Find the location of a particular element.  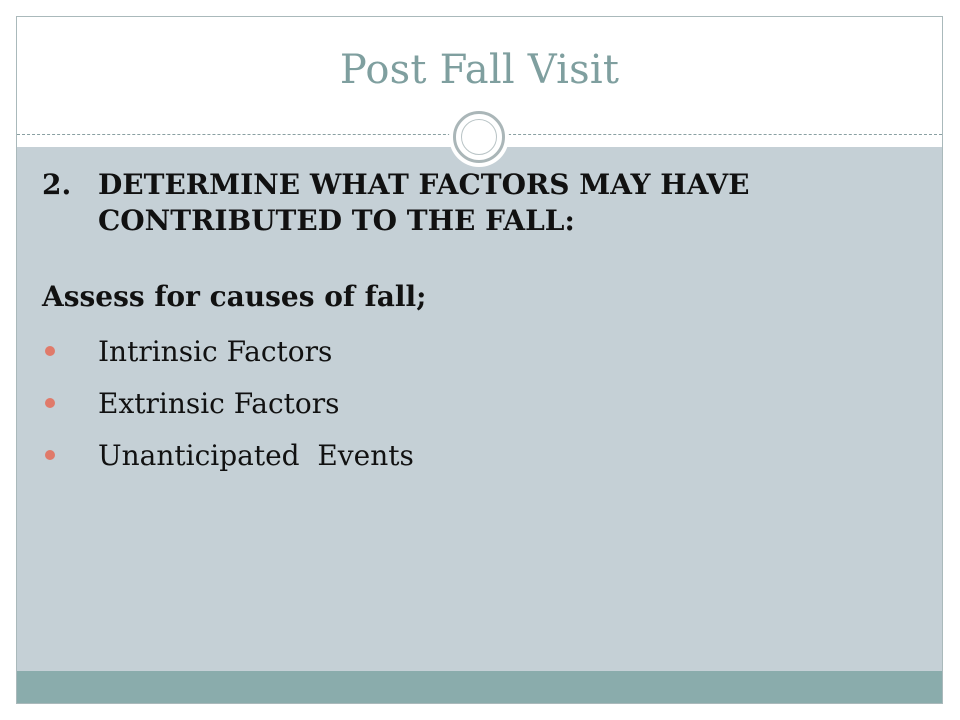

heading-number: 2. is located at coordinates (57, 184).